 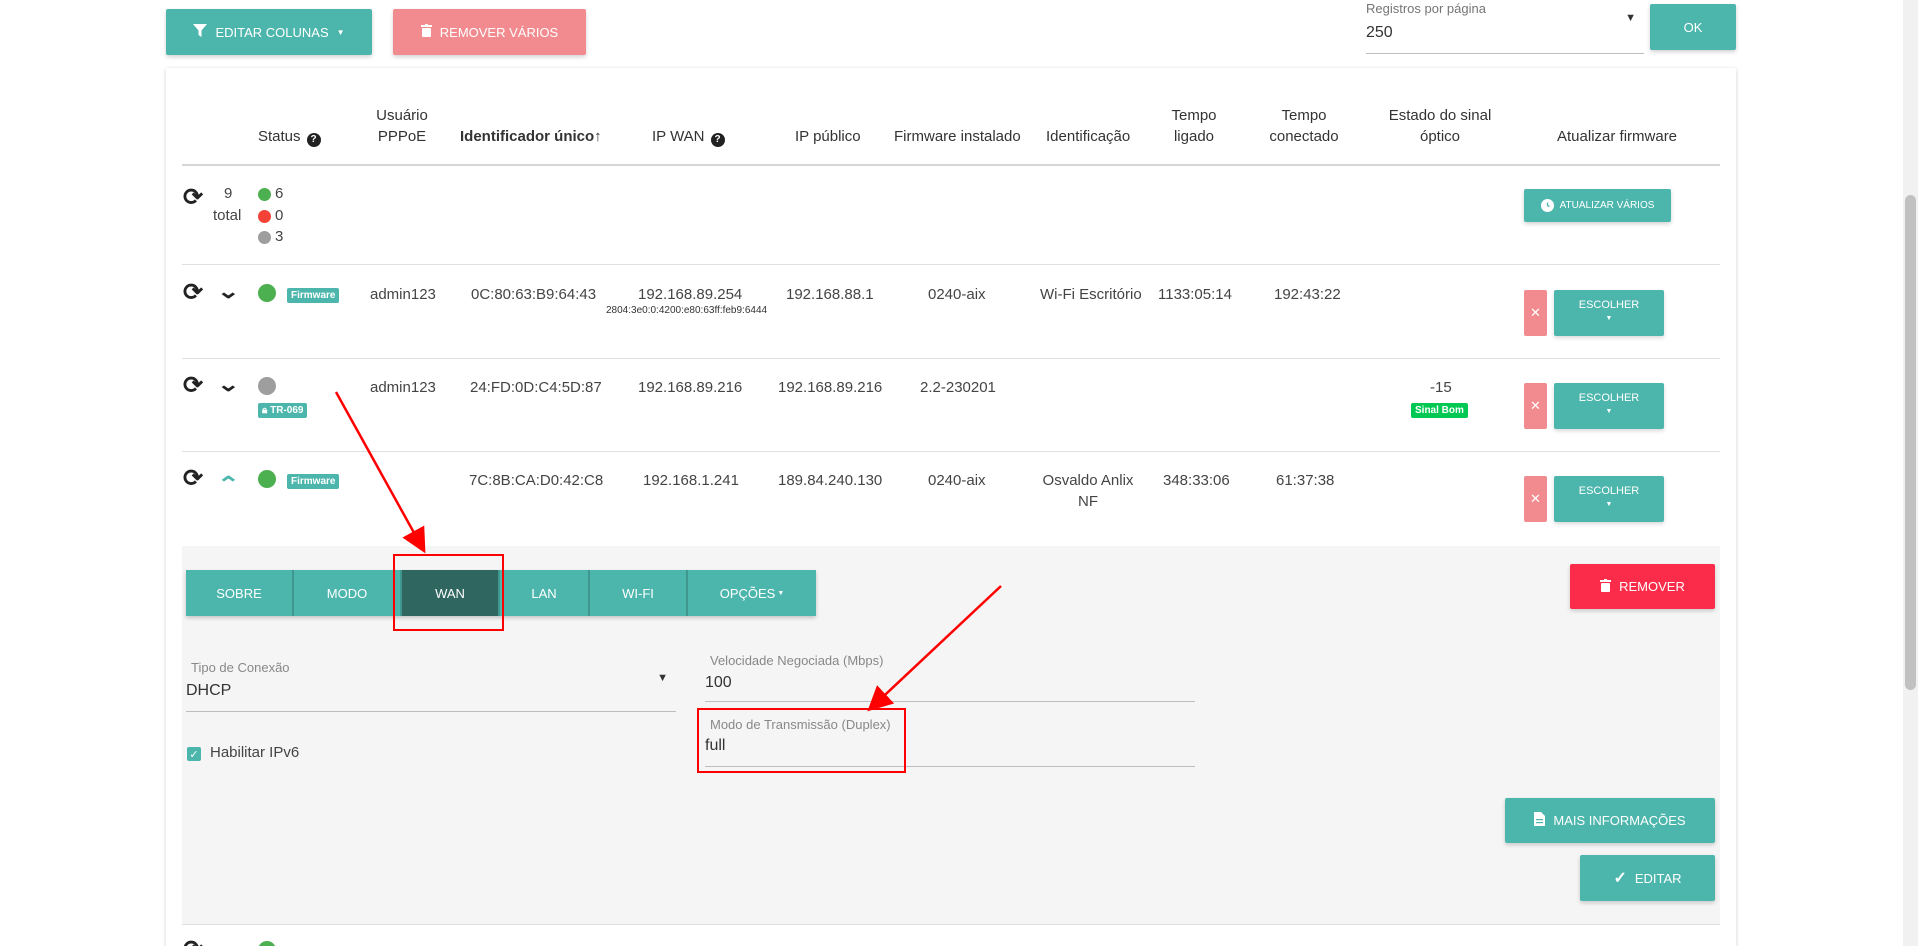 I want to click on summary-unknown-count: 3, so click(x=279, y=236).